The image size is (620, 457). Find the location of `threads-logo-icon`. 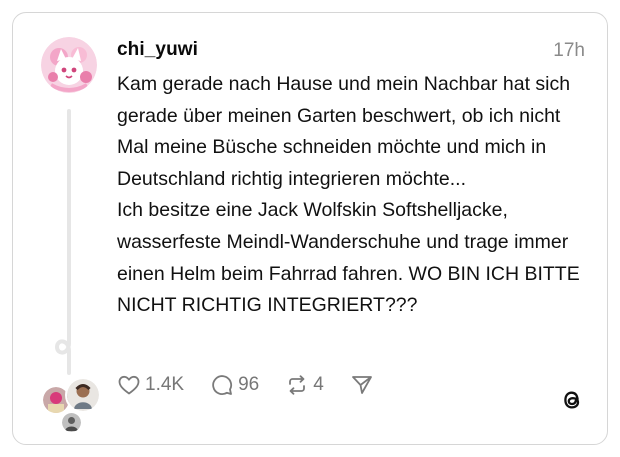

threads-logo-icon is located at coordinates (572, 400).